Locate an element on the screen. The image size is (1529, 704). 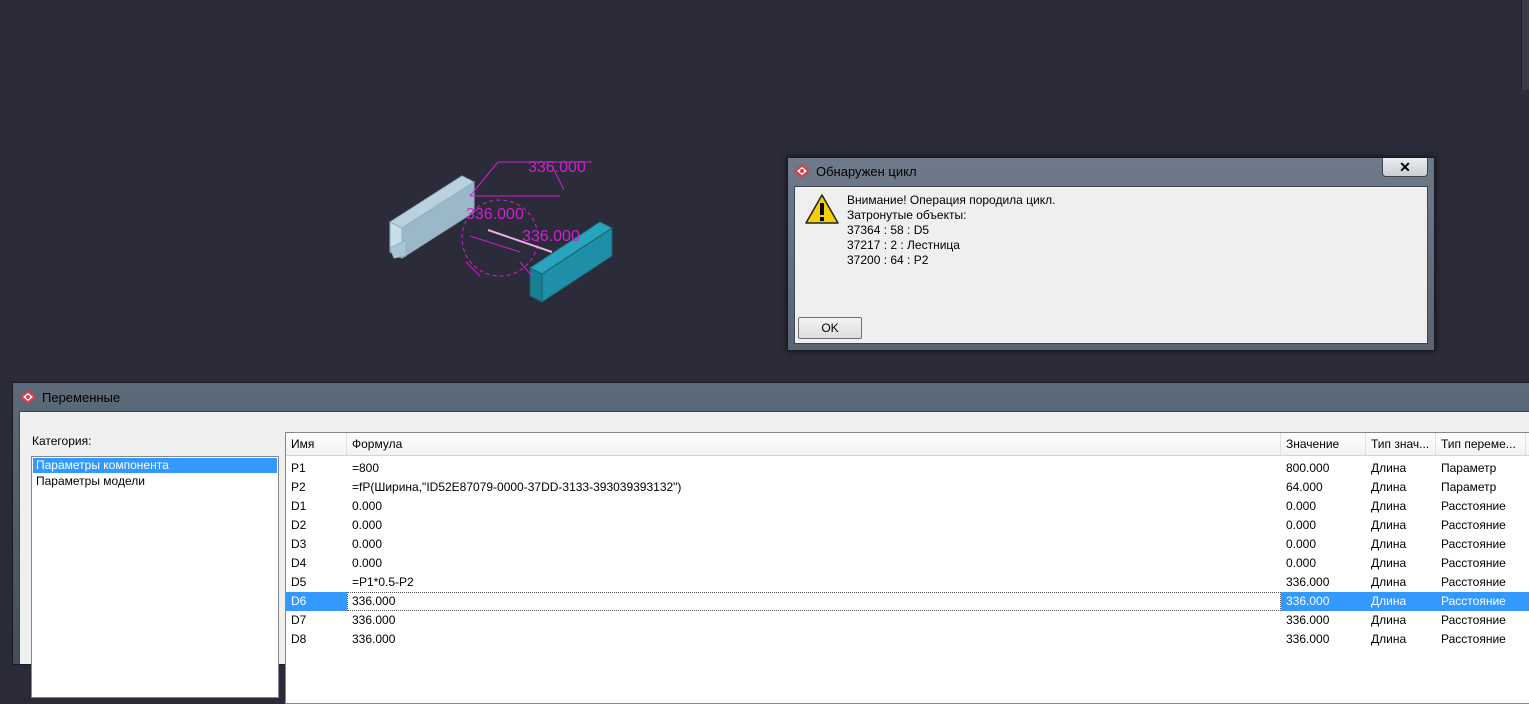
close-button: ✕ is located at coordinates (1405, 167).